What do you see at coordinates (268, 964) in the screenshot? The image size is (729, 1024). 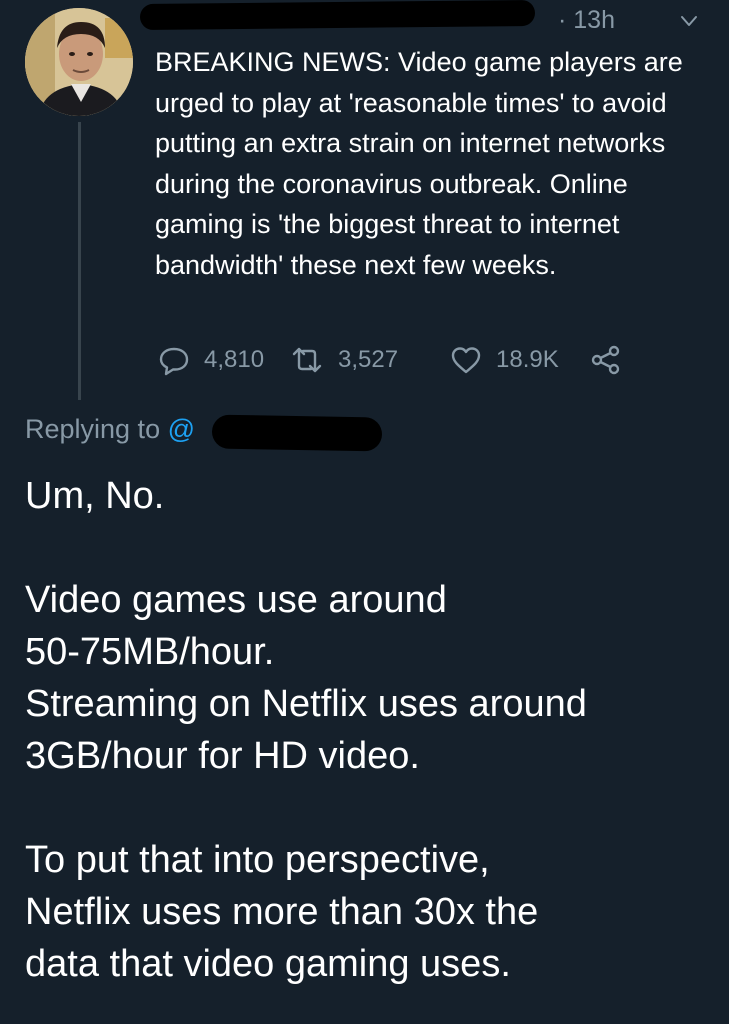 I see `reply-line: data that video gaming uses.` at bounding box center [268, 964].